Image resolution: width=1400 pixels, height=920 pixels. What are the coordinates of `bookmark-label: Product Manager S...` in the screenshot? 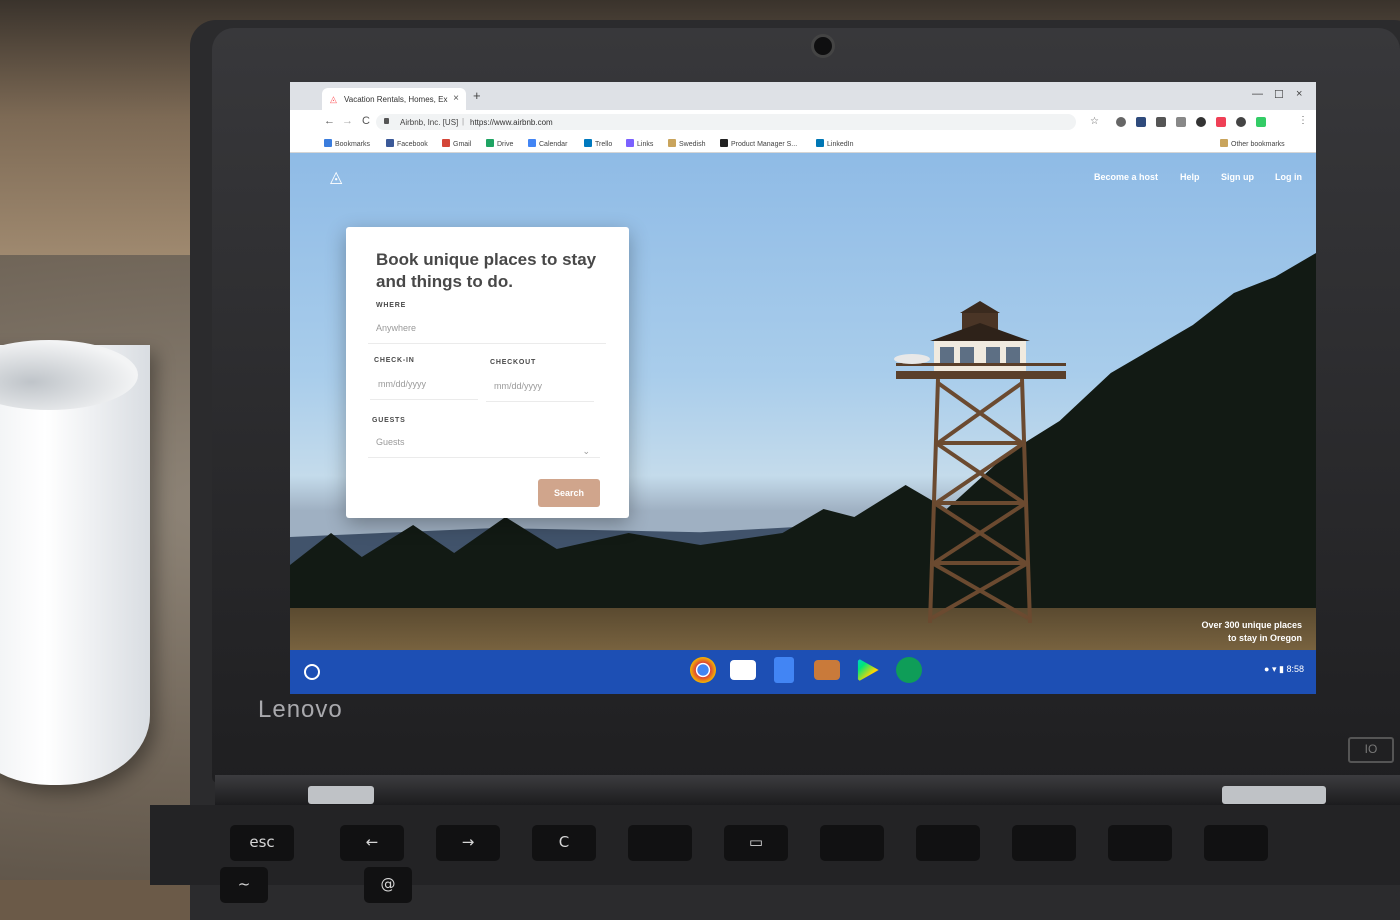 It's located at (764, 144).